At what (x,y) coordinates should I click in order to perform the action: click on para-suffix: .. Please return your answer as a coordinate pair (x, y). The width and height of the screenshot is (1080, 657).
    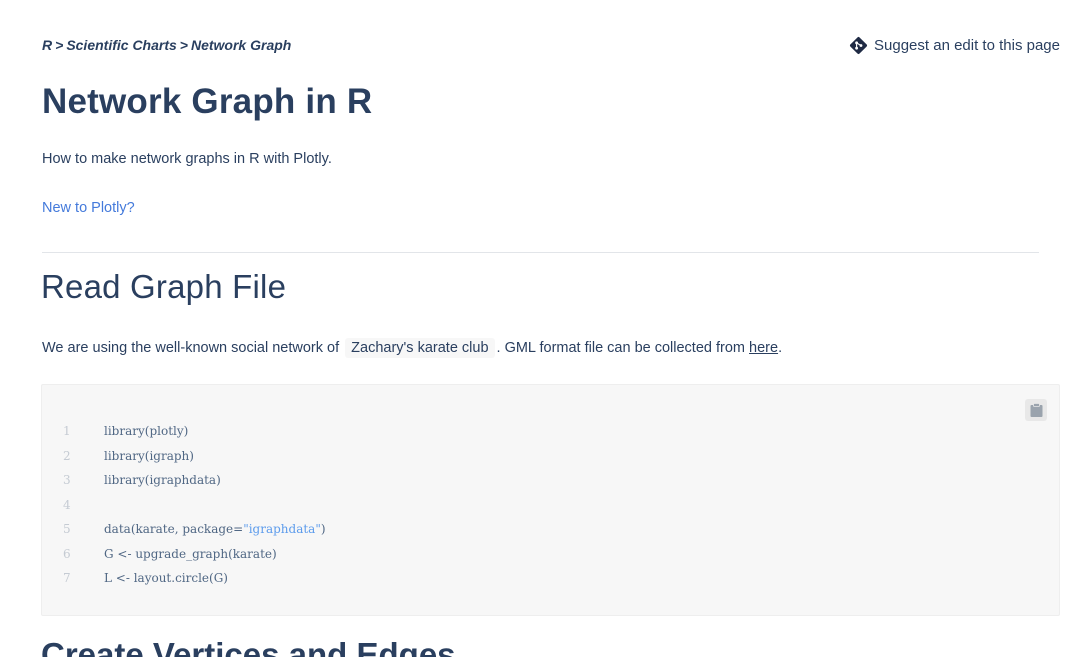
    Looking at the image, I should click on (780, 348).